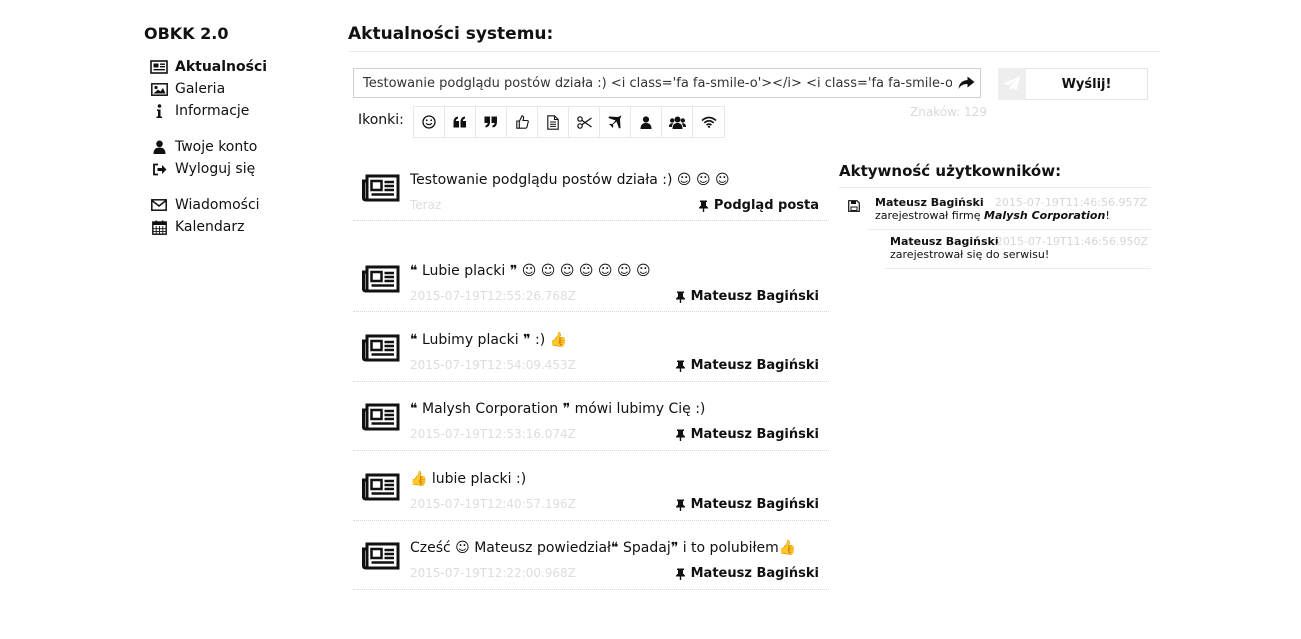 The height and width of the screenshot is (639, 1301). I want to click on sign-out-icon, so click(159, 169).